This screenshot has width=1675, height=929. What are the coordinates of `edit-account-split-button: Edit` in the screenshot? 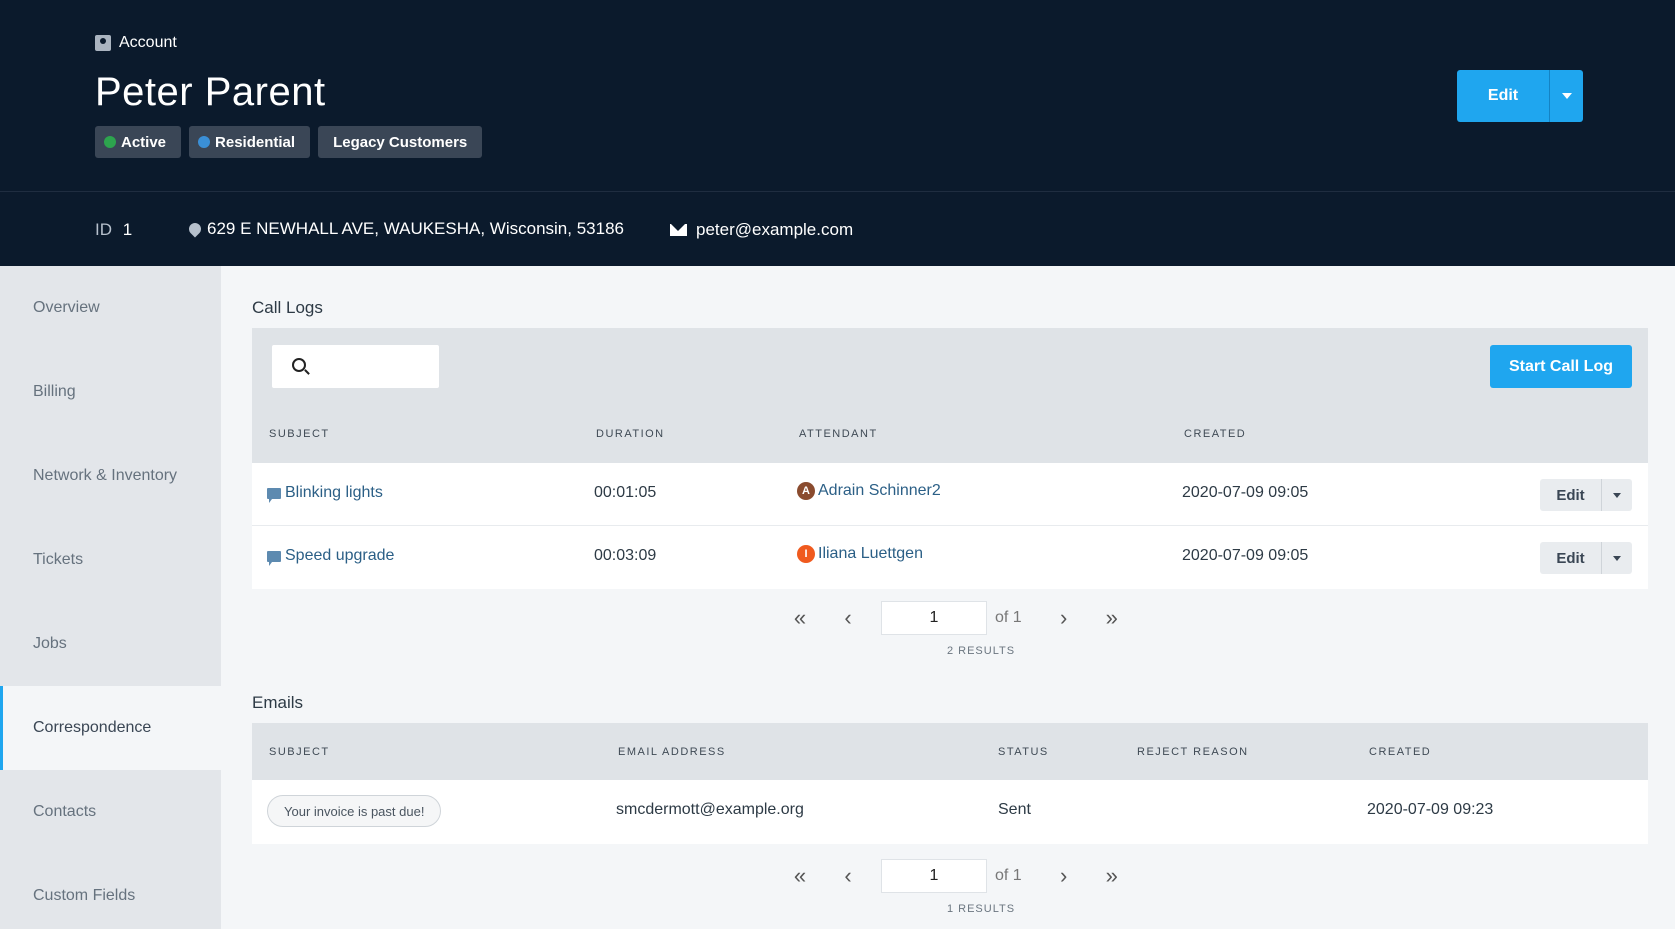 It's located at (1520, 96).